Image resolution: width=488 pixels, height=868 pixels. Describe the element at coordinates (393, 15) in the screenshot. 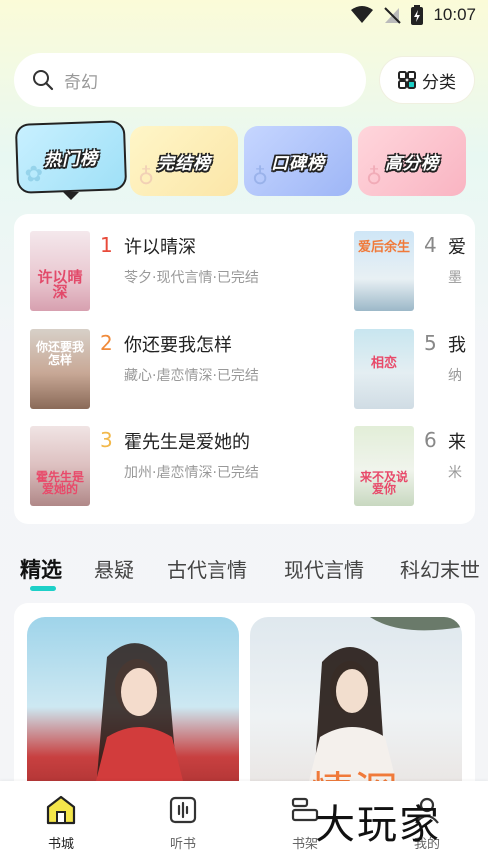

I see `no-signal-icon` at that location.